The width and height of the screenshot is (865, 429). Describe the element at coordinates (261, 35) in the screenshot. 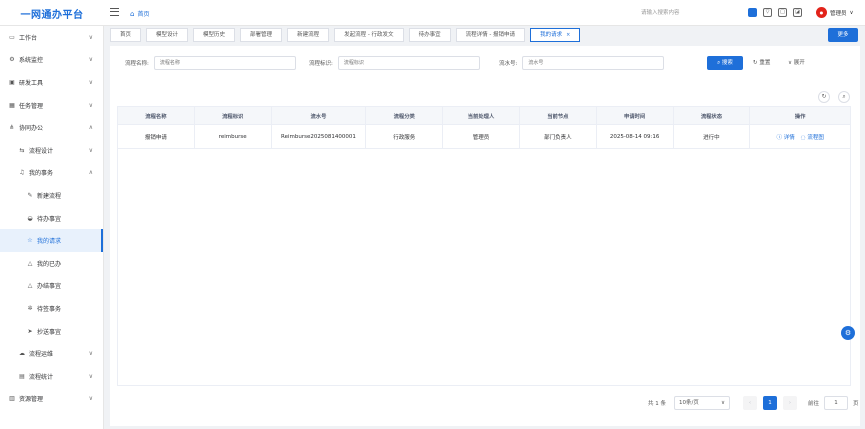

I see `tab-3: 部署管理` at that location.